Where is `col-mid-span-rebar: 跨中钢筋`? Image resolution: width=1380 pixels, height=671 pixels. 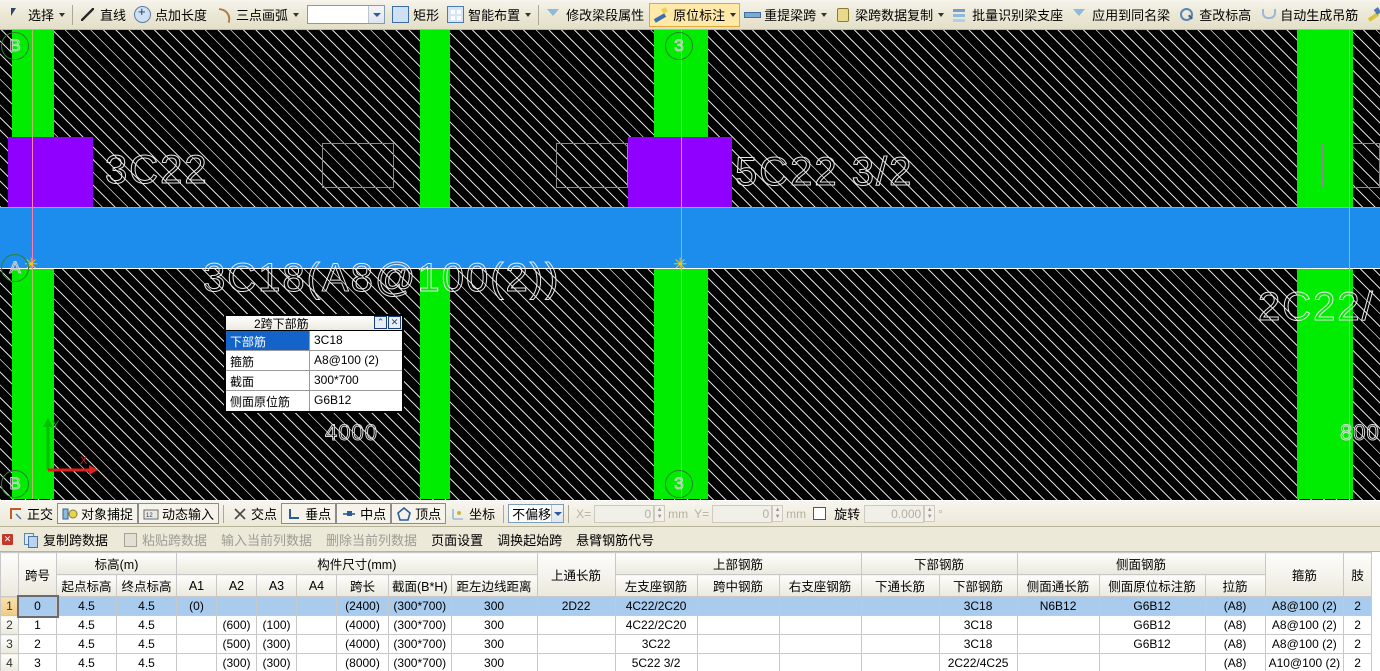
col-mid-span-rebar: 跨中钢筋 is located at coordinates (738, 585).